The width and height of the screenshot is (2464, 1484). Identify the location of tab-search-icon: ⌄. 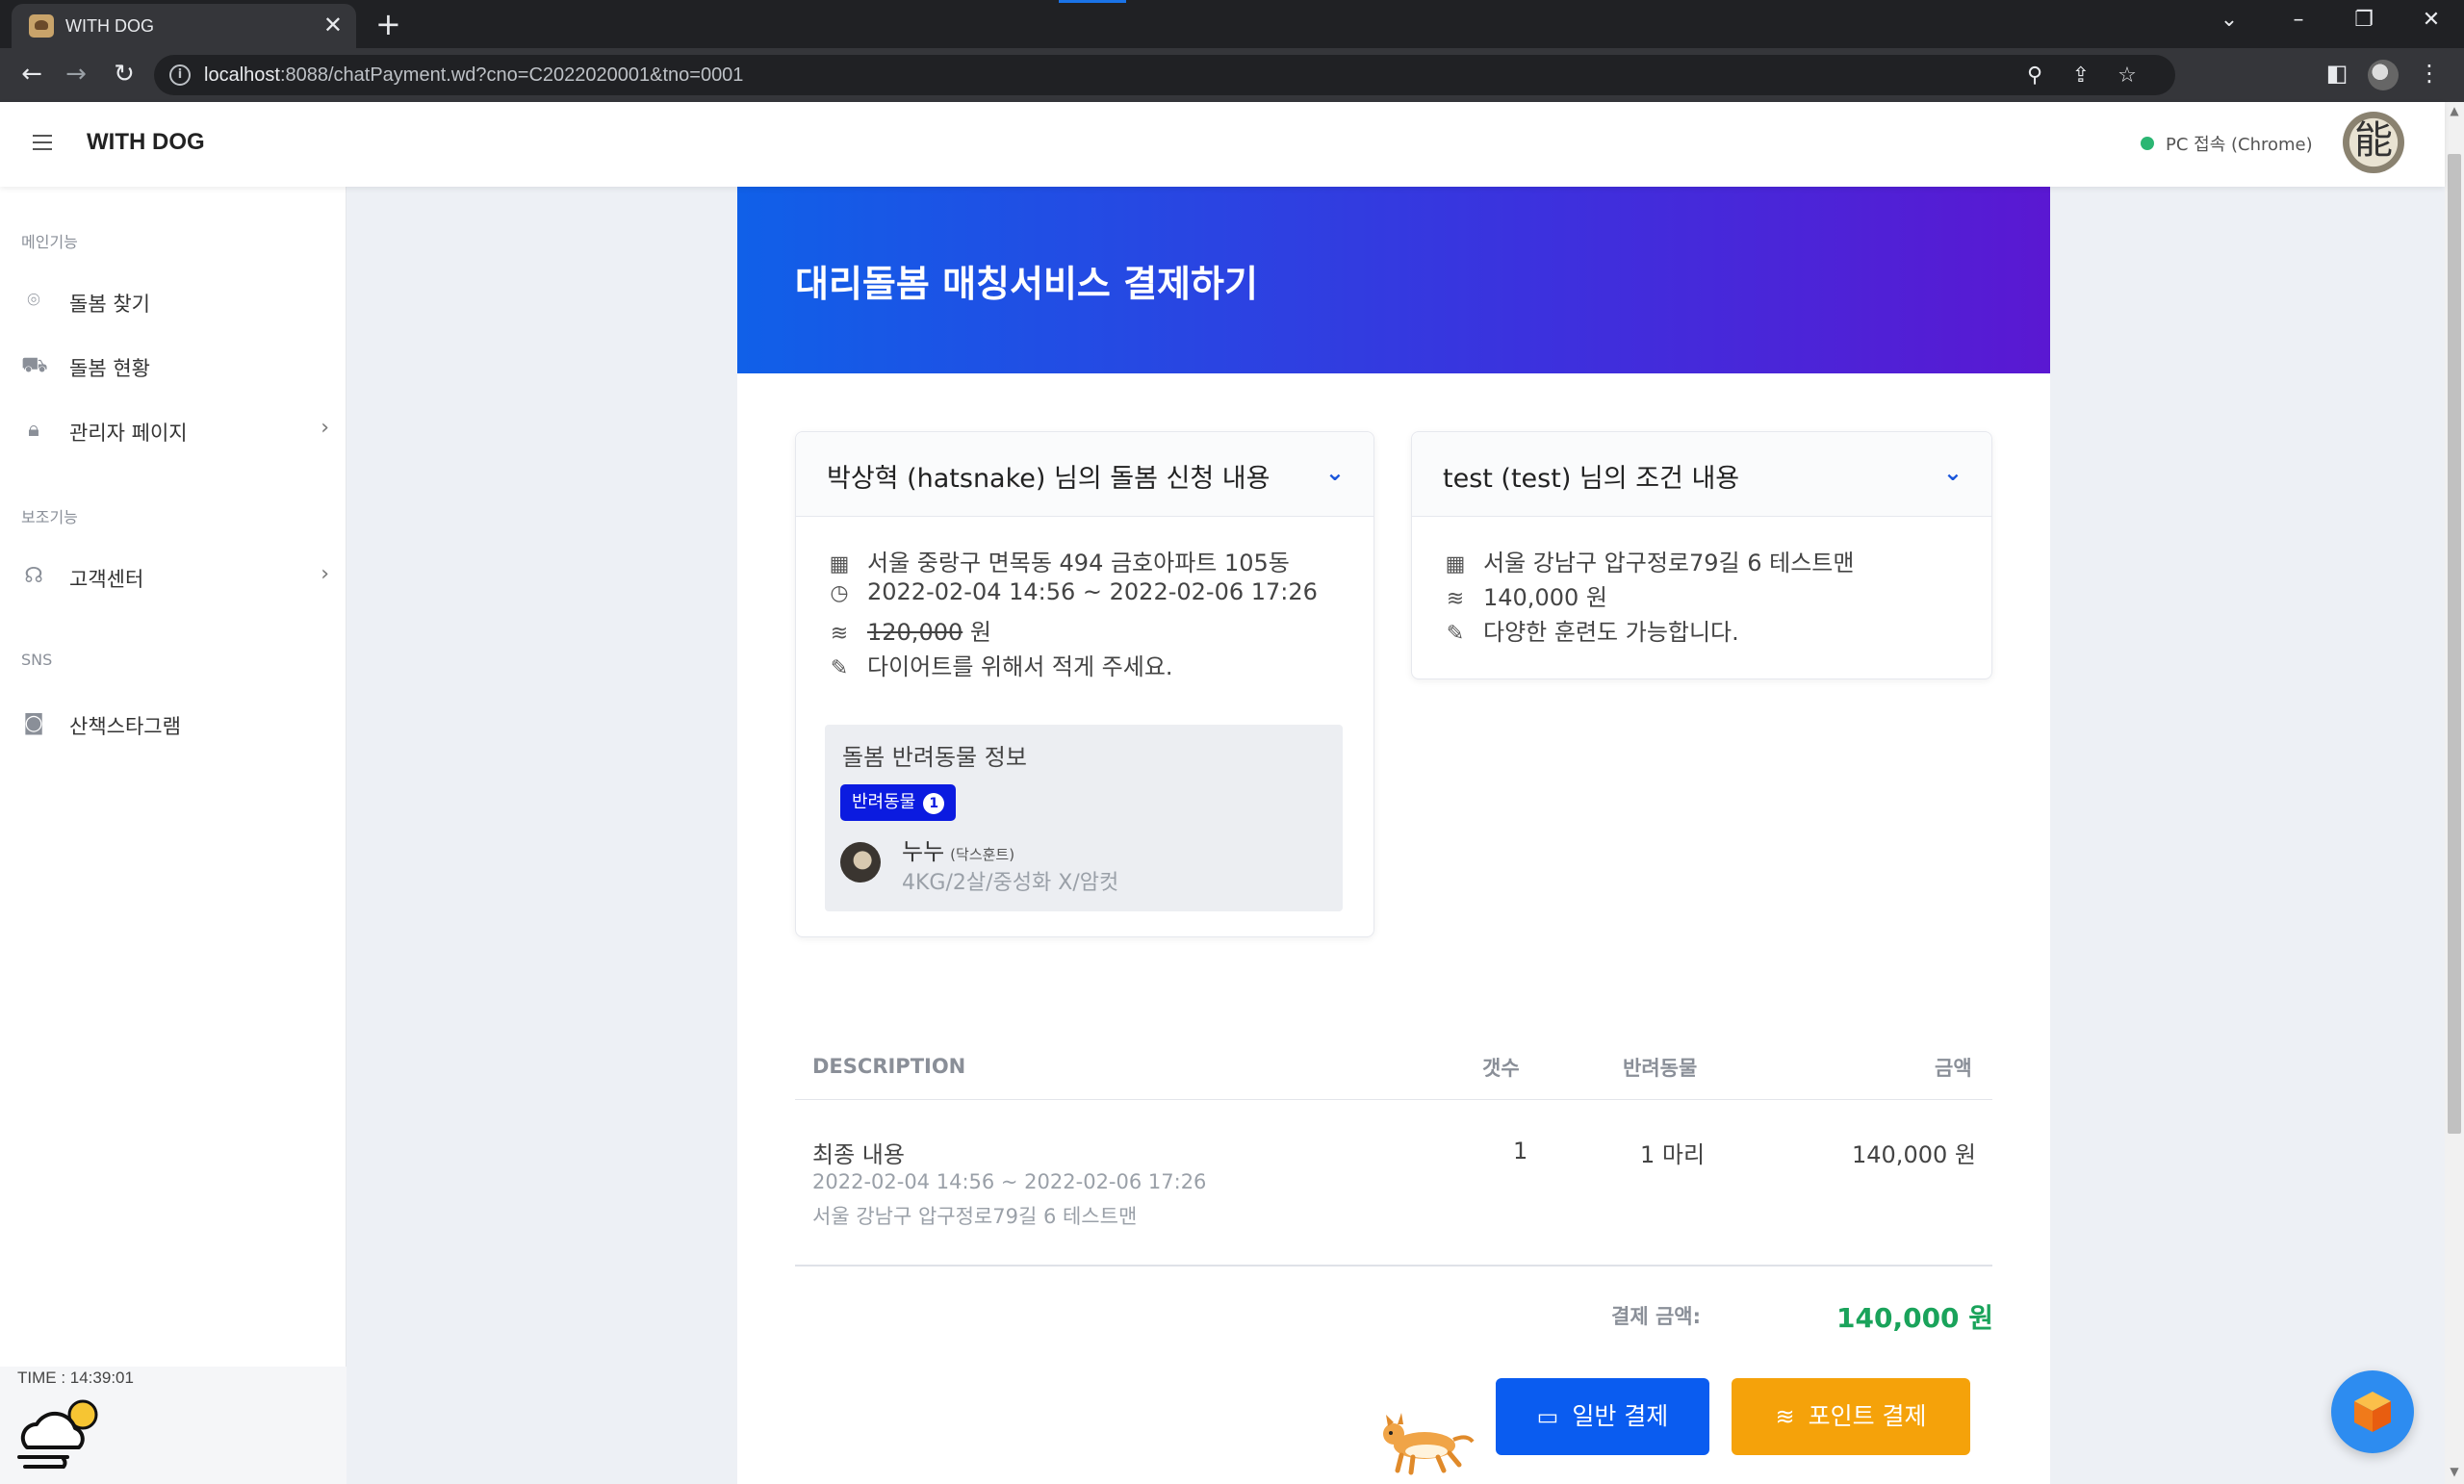
(2229, 20).